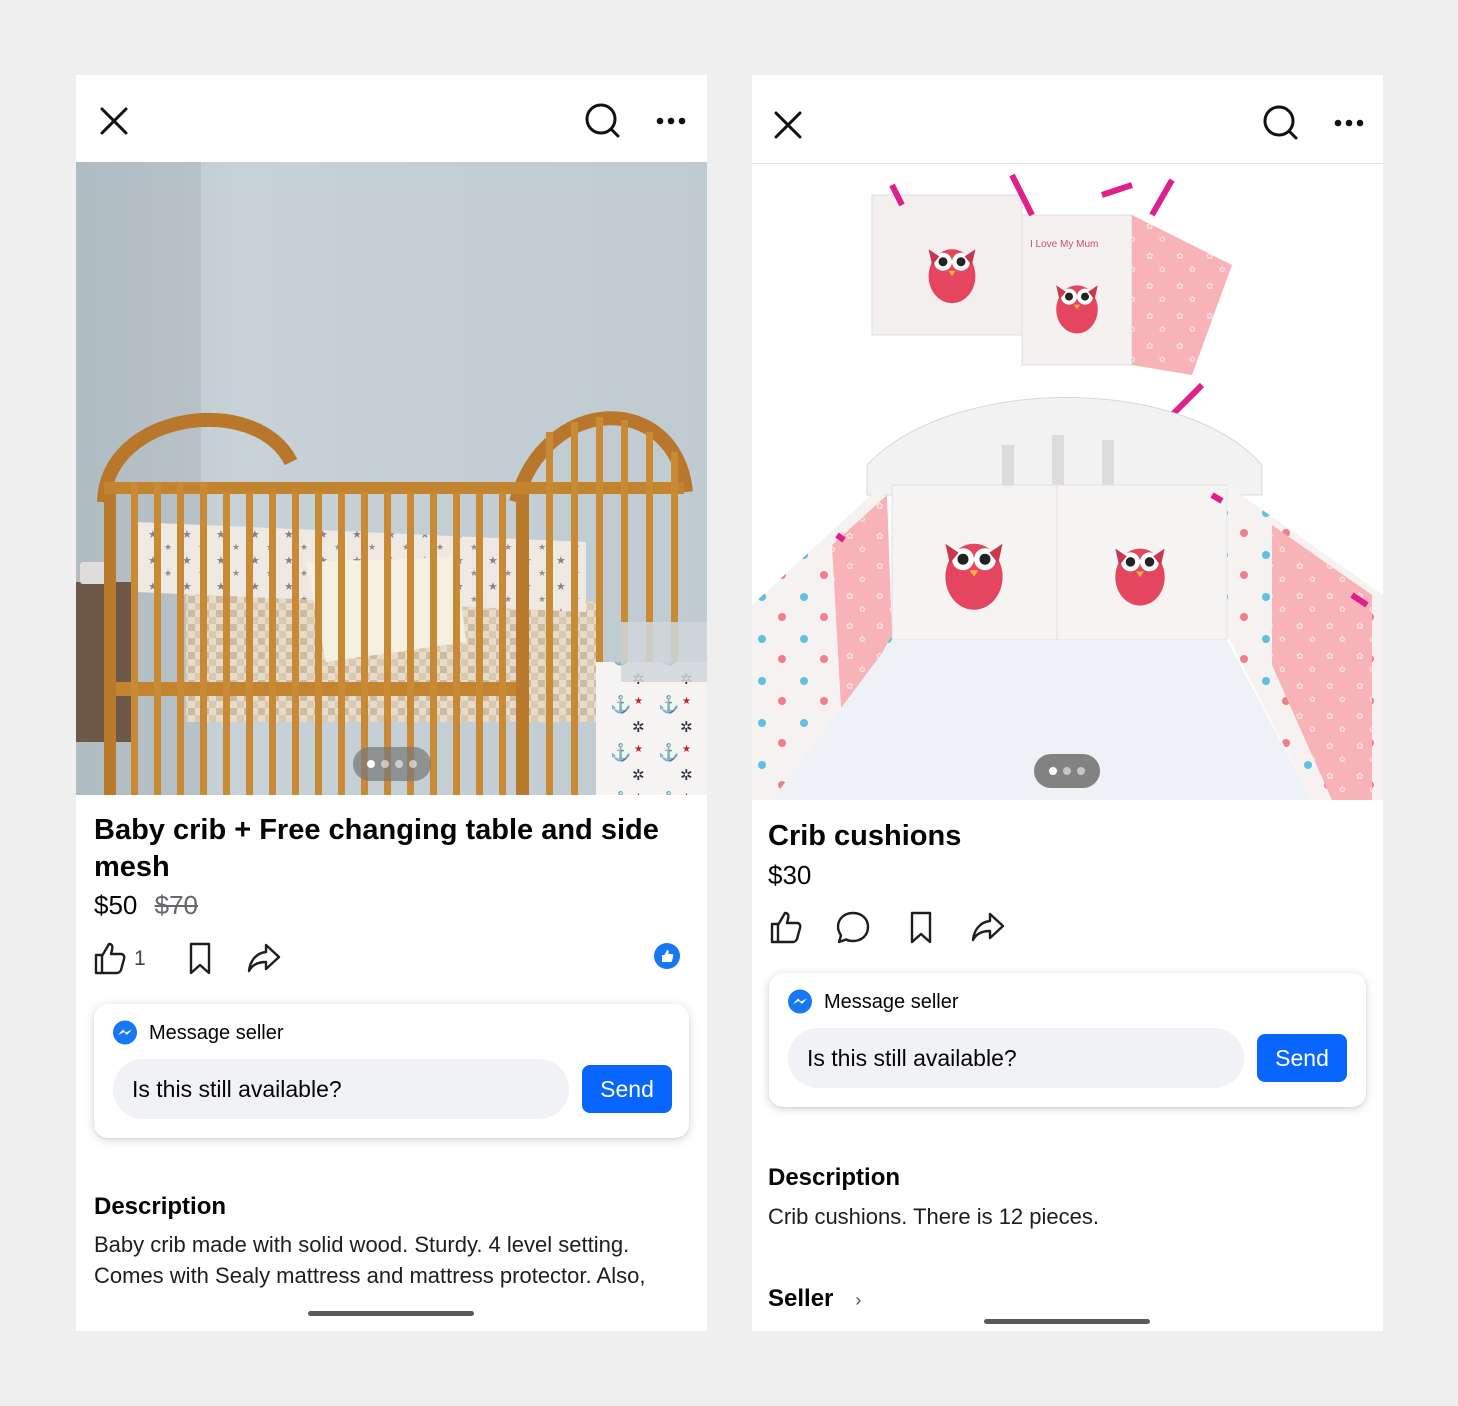  What do you see at coordinates (858, 1300) in the screenshot?
I see `chevron-right-icon: ›` at bounding box center [858, 1300].